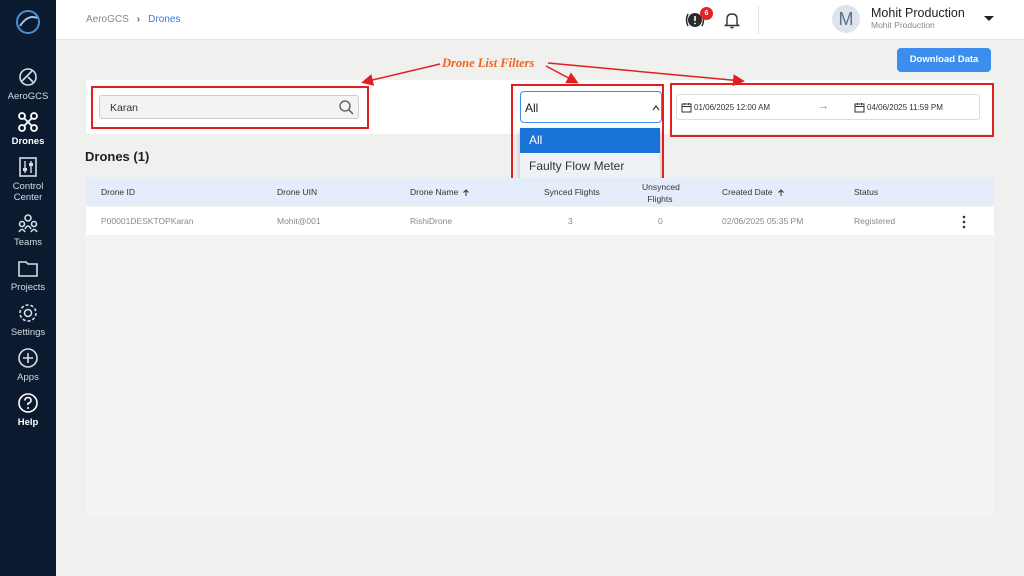 The height and width of the screenshot is (576, 1024). I want to click on column-header-synced-flights: Synced Flights, so click(572, 192).